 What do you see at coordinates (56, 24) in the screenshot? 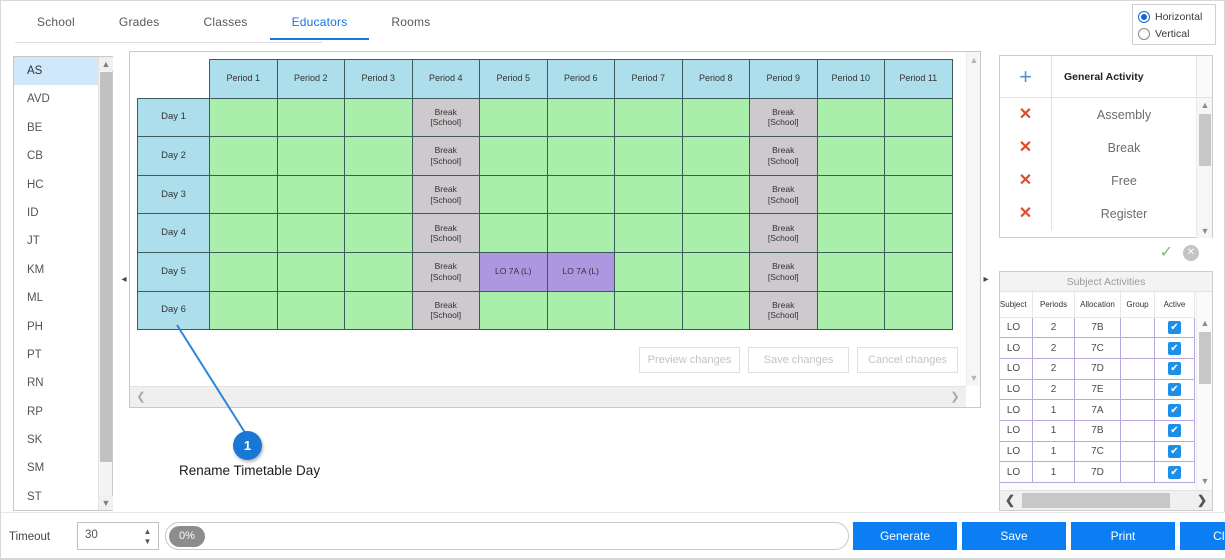
I see `tab-school: School` at bounding box center [56, 24].